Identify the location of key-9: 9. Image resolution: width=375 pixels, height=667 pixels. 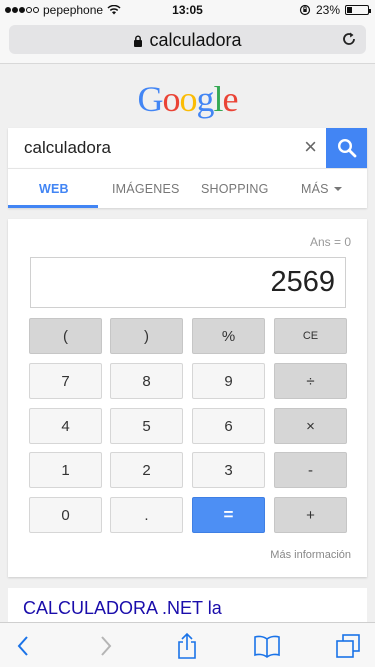
(228, 381).